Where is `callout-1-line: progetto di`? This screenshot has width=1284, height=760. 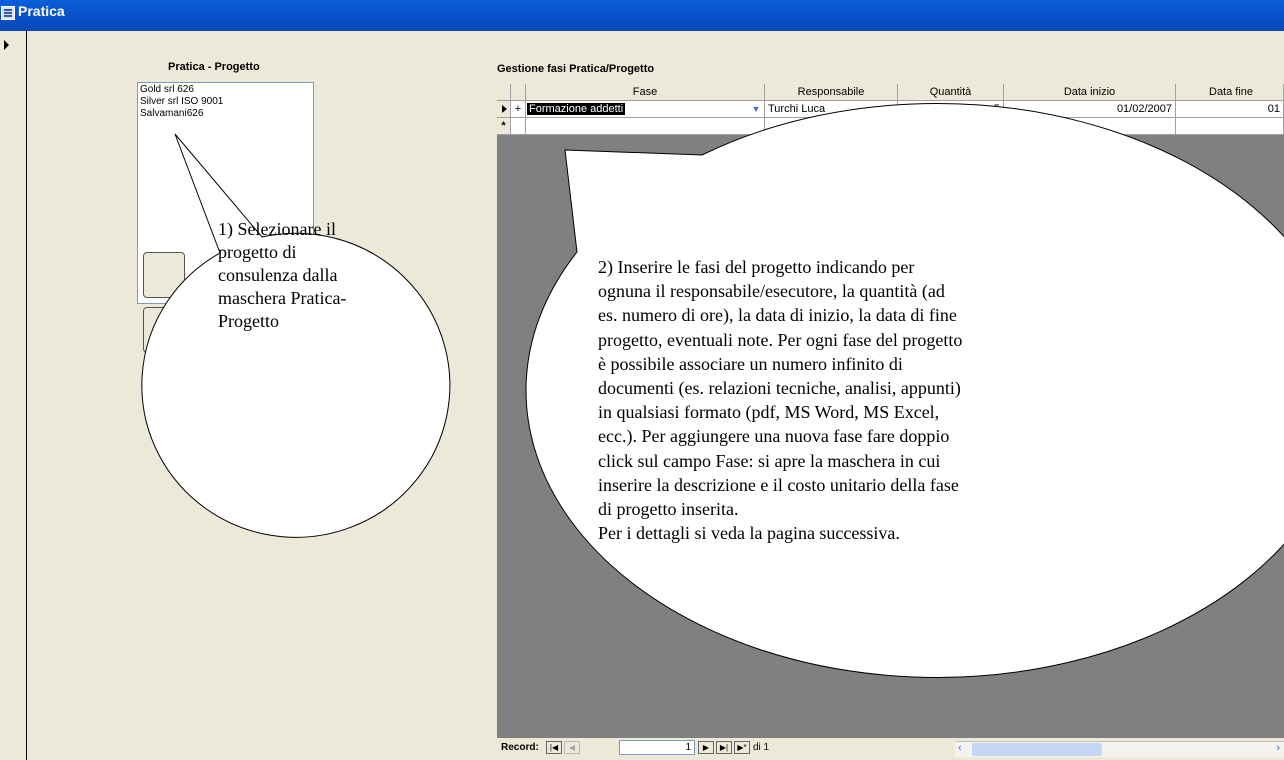
callout-1-line: progetto di is located at coordinates (257, 252).